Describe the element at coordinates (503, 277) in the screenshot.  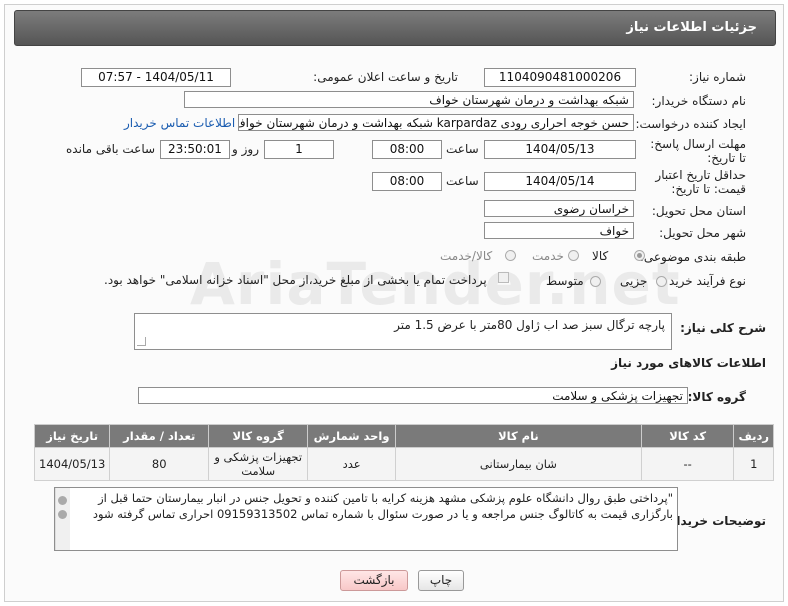
I see `treasury-checkbox` at that location.